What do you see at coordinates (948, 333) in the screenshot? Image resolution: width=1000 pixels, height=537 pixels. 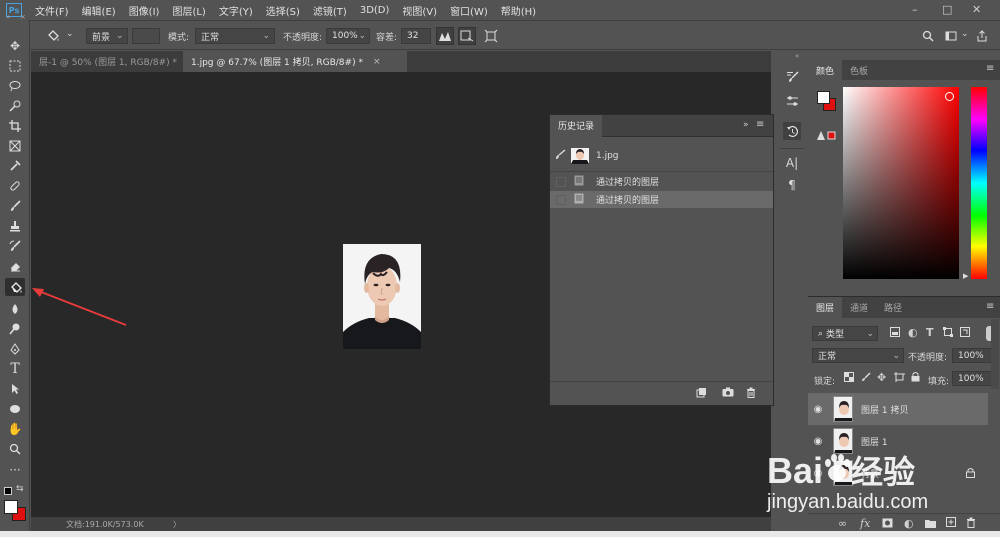 I see `filter-shape-icon` at bounding box center [948, 333].